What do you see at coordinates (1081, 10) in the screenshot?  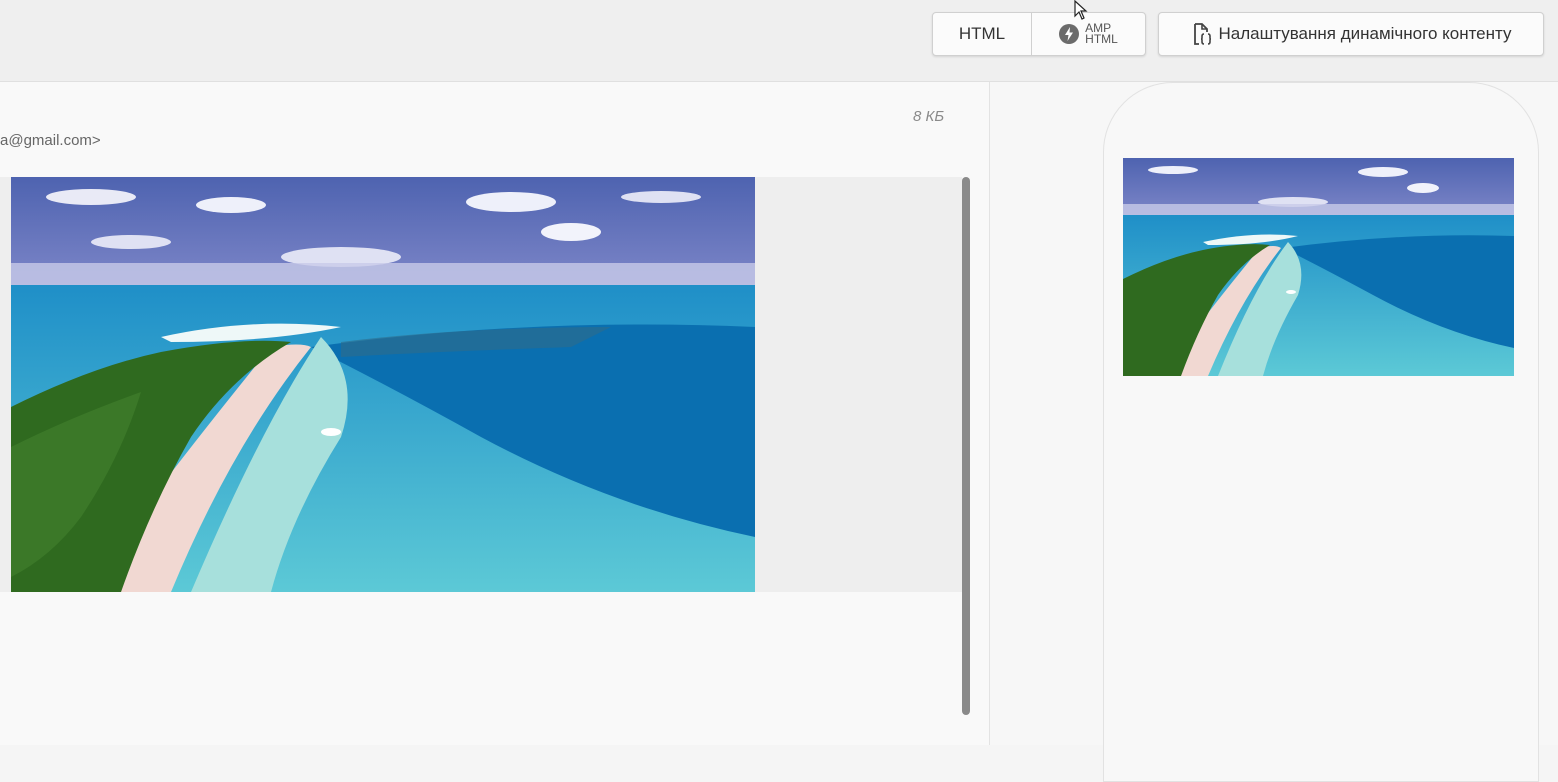 I see `mouse-cursor-icon` at bounding box center [1081, 10].